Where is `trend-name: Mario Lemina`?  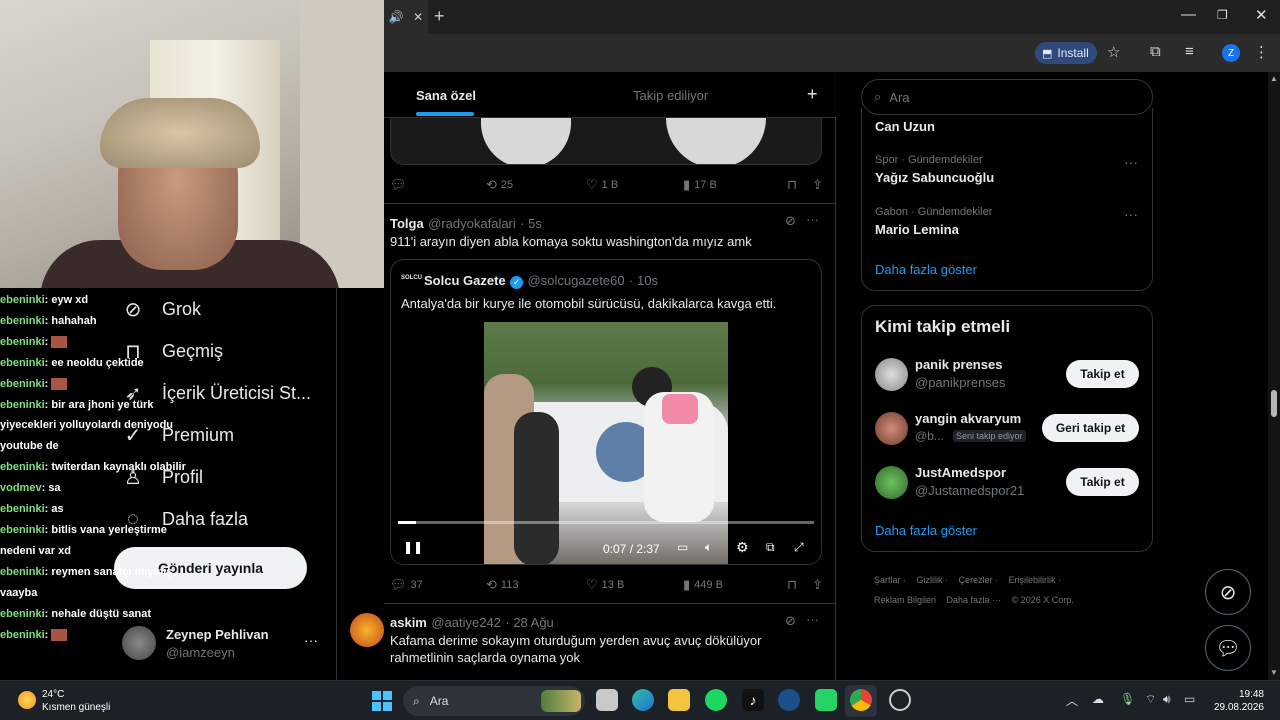
trend-name: Mario Lemina is located at coordinates (917, 229).